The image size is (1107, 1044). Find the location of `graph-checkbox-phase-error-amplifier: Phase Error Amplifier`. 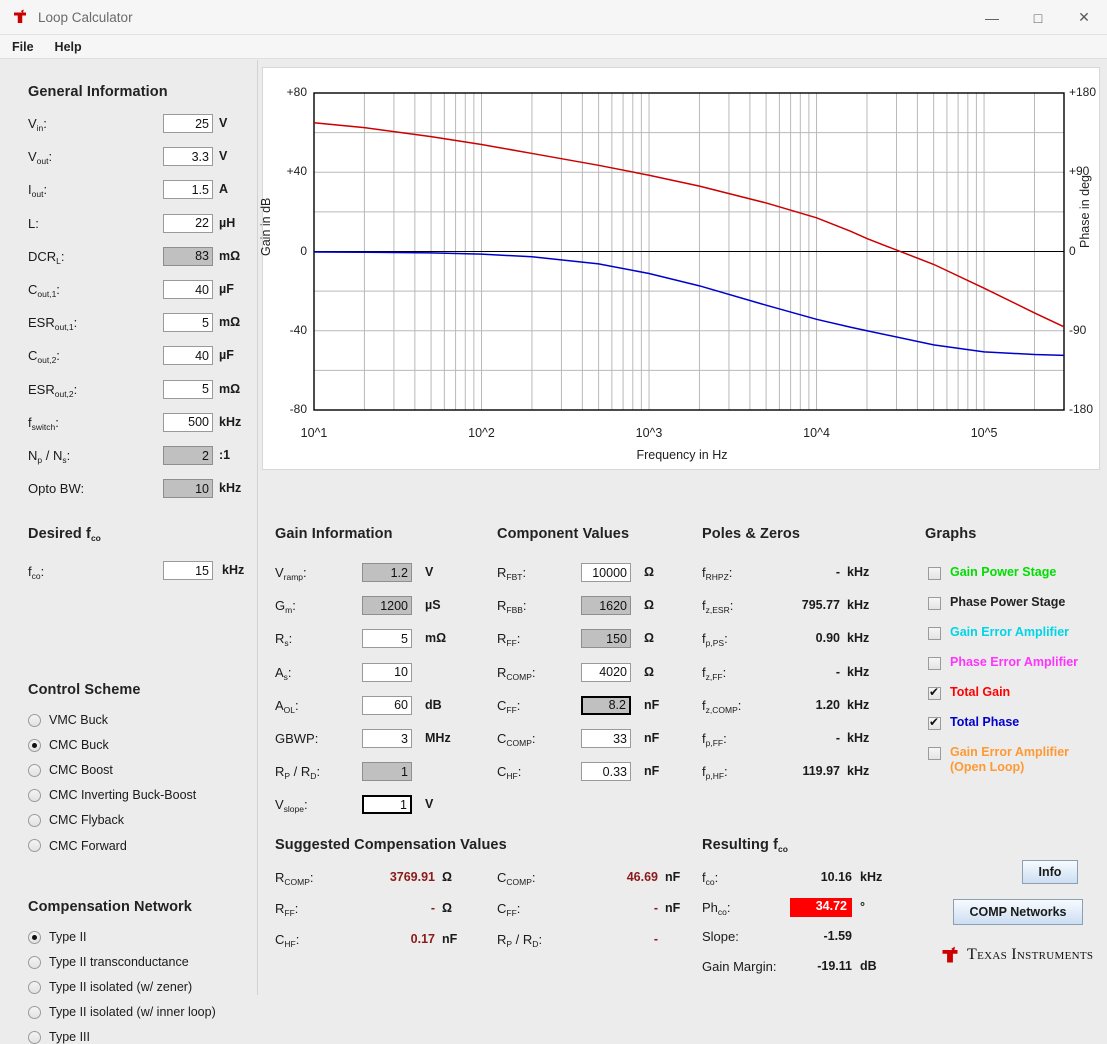

graph-checkbox-phase-error-amplifier: Phase Error Amplifier is located at coordinates (1003, 662).